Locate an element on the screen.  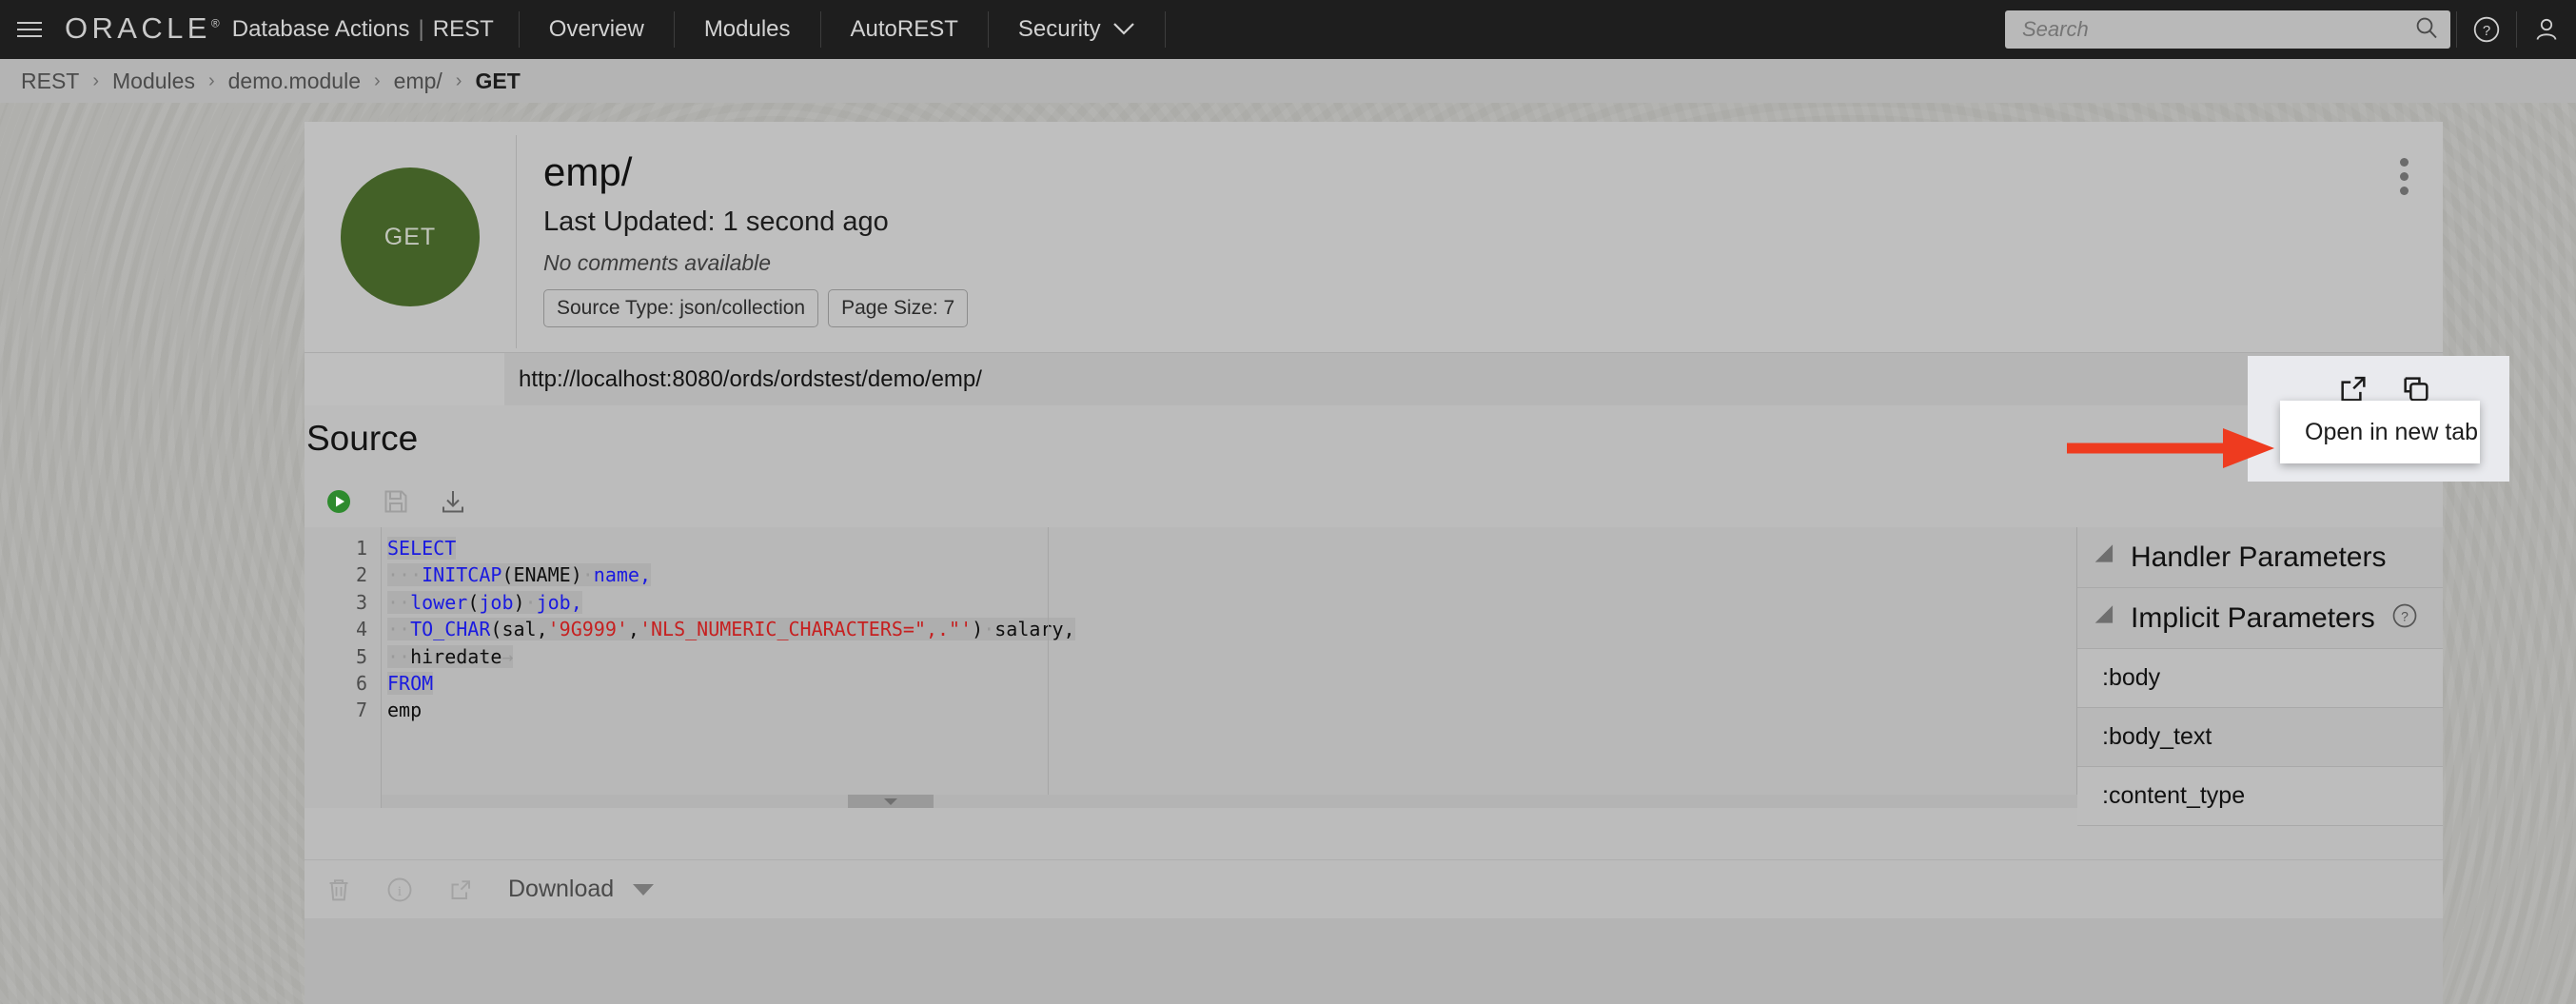
more-vertical-icon is located at coordinates (2404, 176).